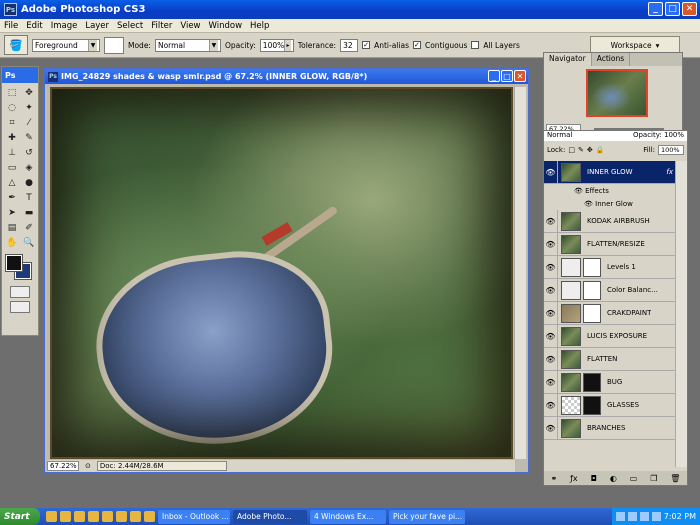 This screenshot has height=525, width=700. What do you see at coordinates (610, 203) in the screenshot?
I see `effect-inner-glow-row: 👁 Inner Glow` at bounding box center [610, 203].